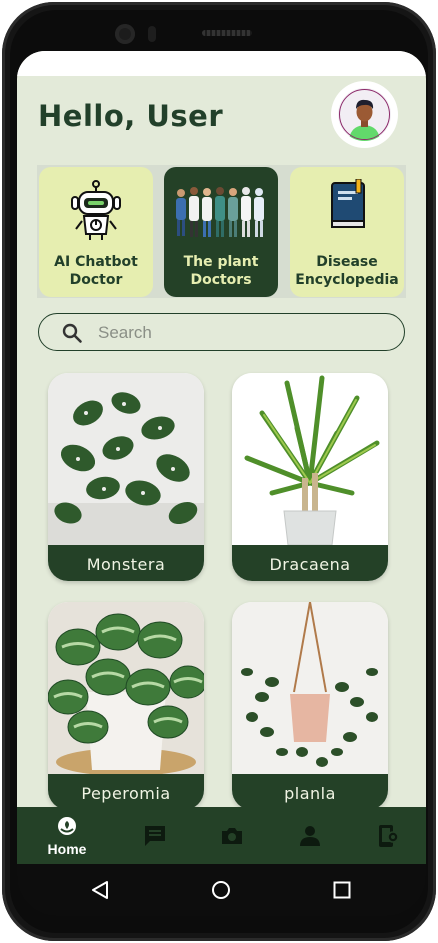 The width and height of the screenshot is (438, 943). I want to click on status-bar, so click(221, 63).